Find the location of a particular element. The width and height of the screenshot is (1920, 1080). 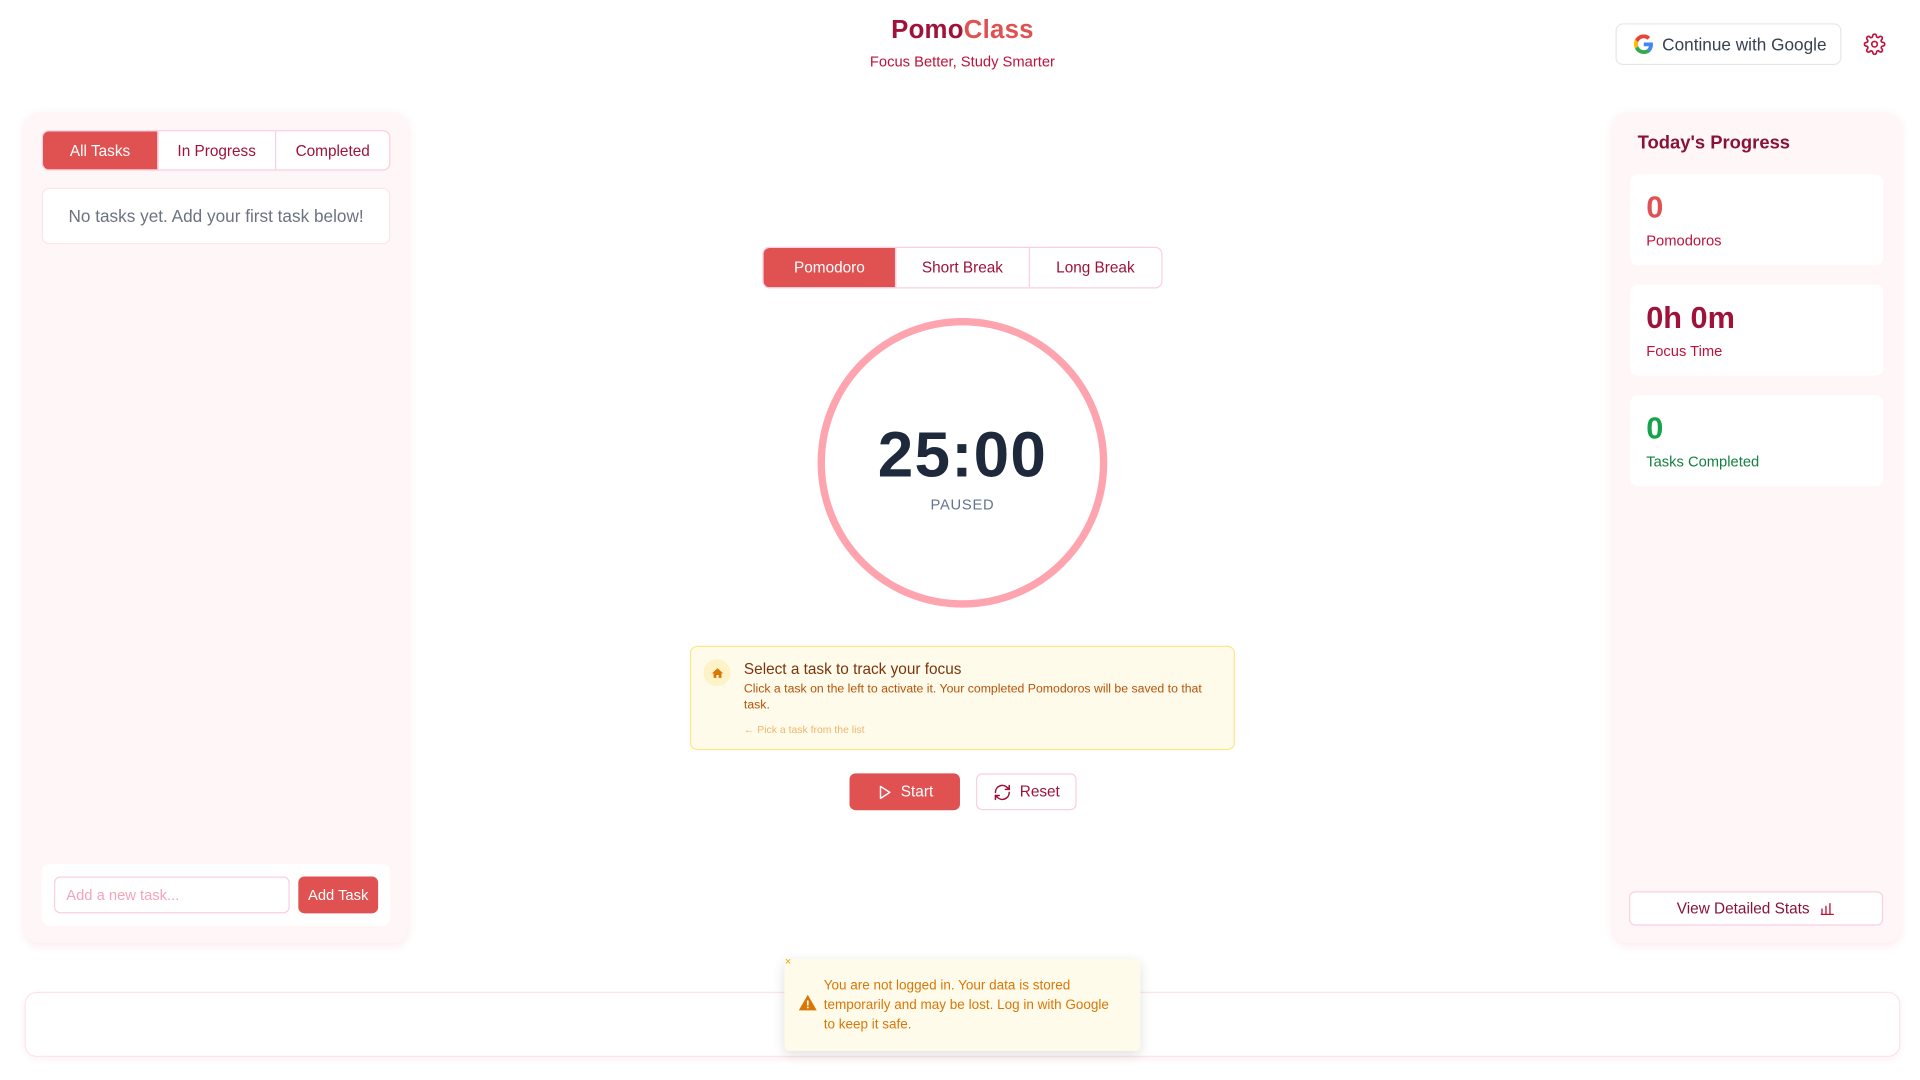

timer-circle: 25:00 PAUSED is located at coordinates (962, 462).